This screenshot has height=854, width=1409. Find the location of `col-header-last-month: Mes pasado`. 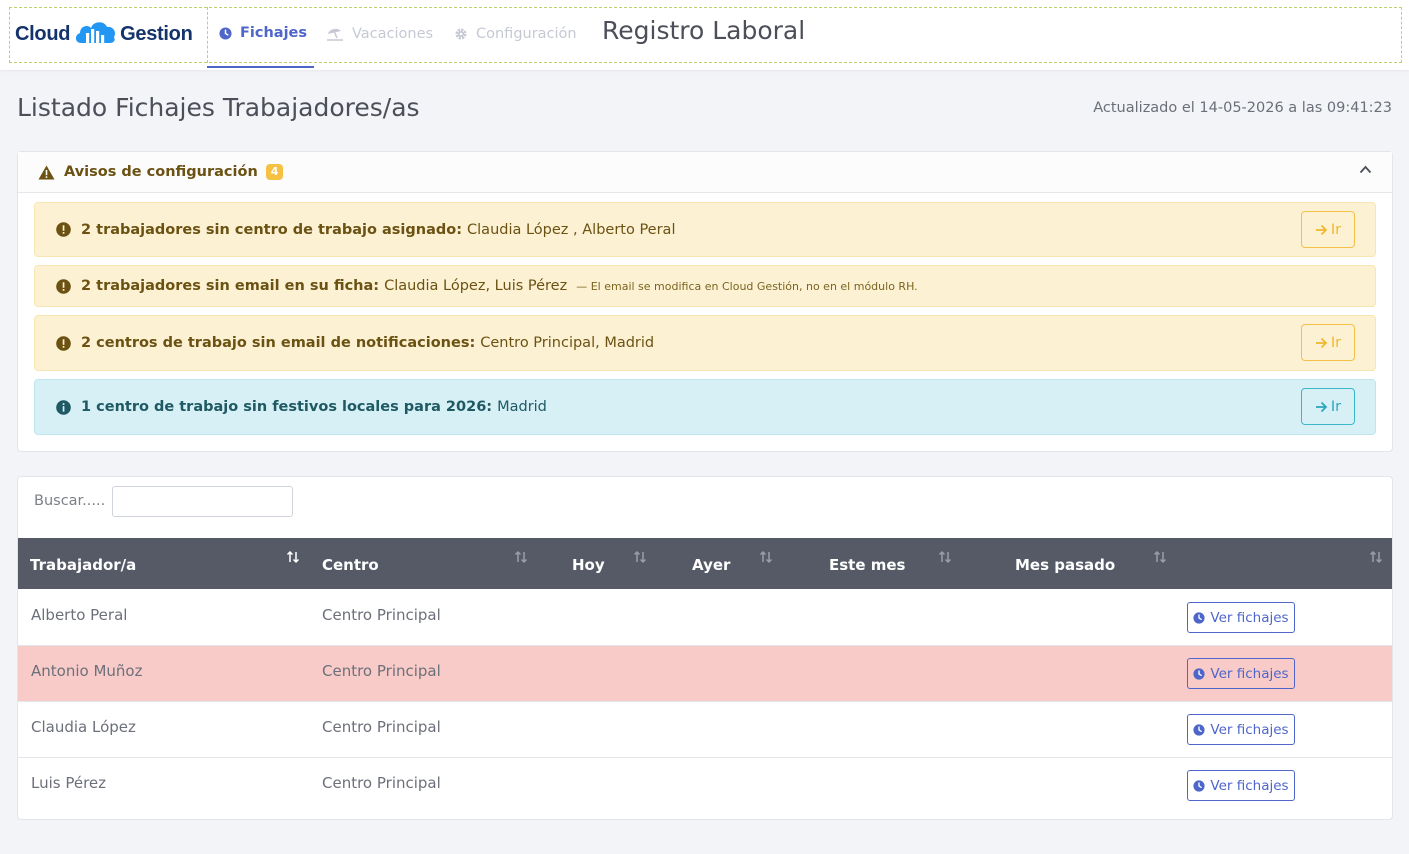

col-header-last-month: Mes pasado is located at coordinates (1065, 563).